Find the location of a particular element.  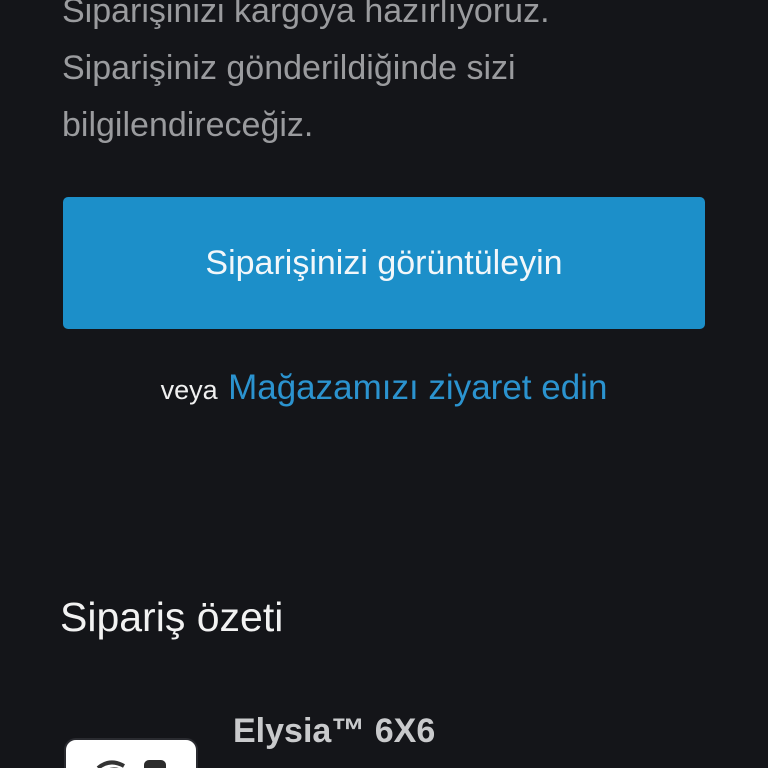

product-name: Elysia™ 6X6 is located at coordinates (334, 731).